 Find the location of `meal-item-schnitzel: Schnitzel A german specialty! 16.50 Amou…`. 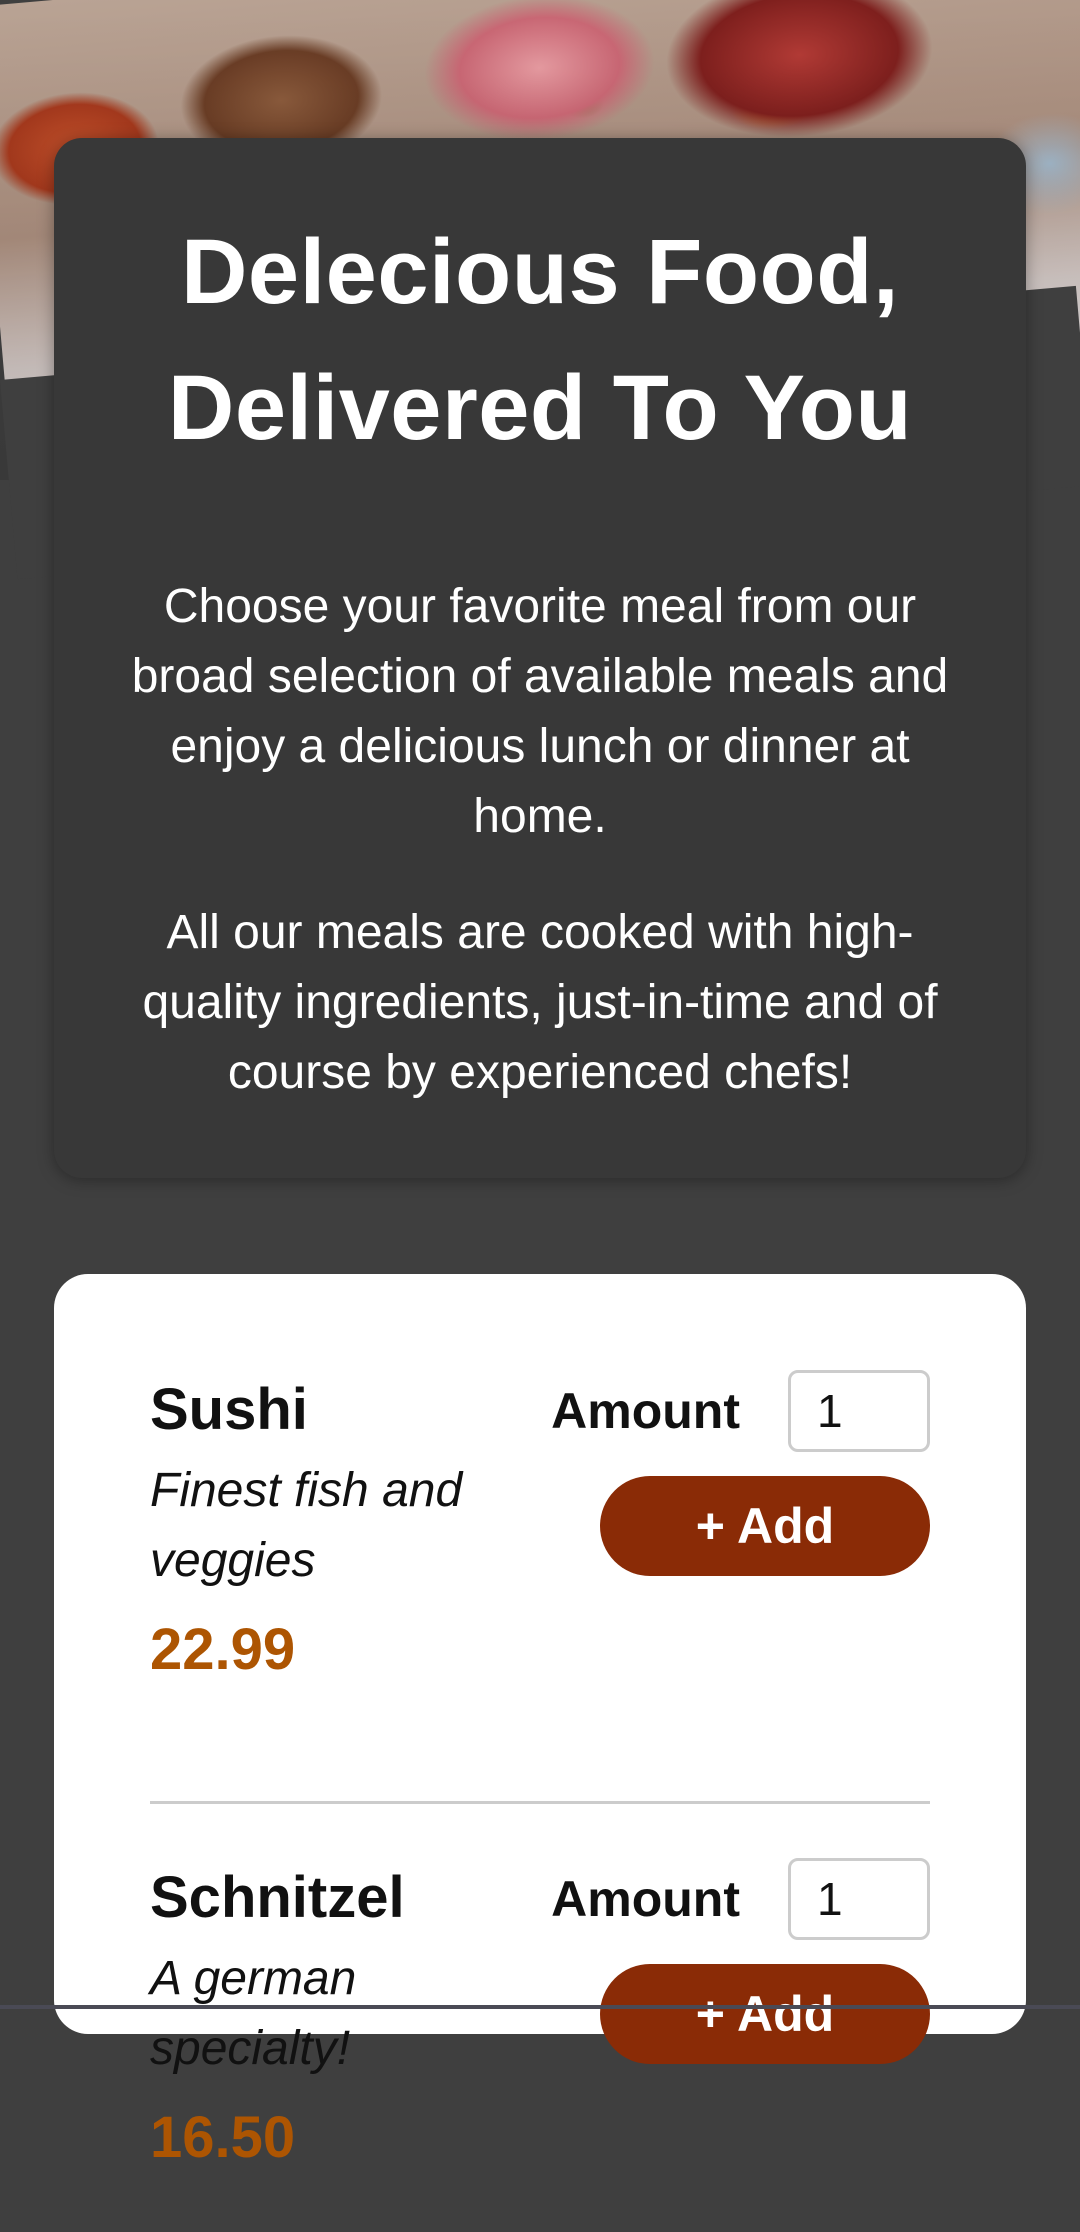

meal-item-schnitzel: Schnitzel A german specialty! 16.50 Amou… is located at coordinates (540, 2016).